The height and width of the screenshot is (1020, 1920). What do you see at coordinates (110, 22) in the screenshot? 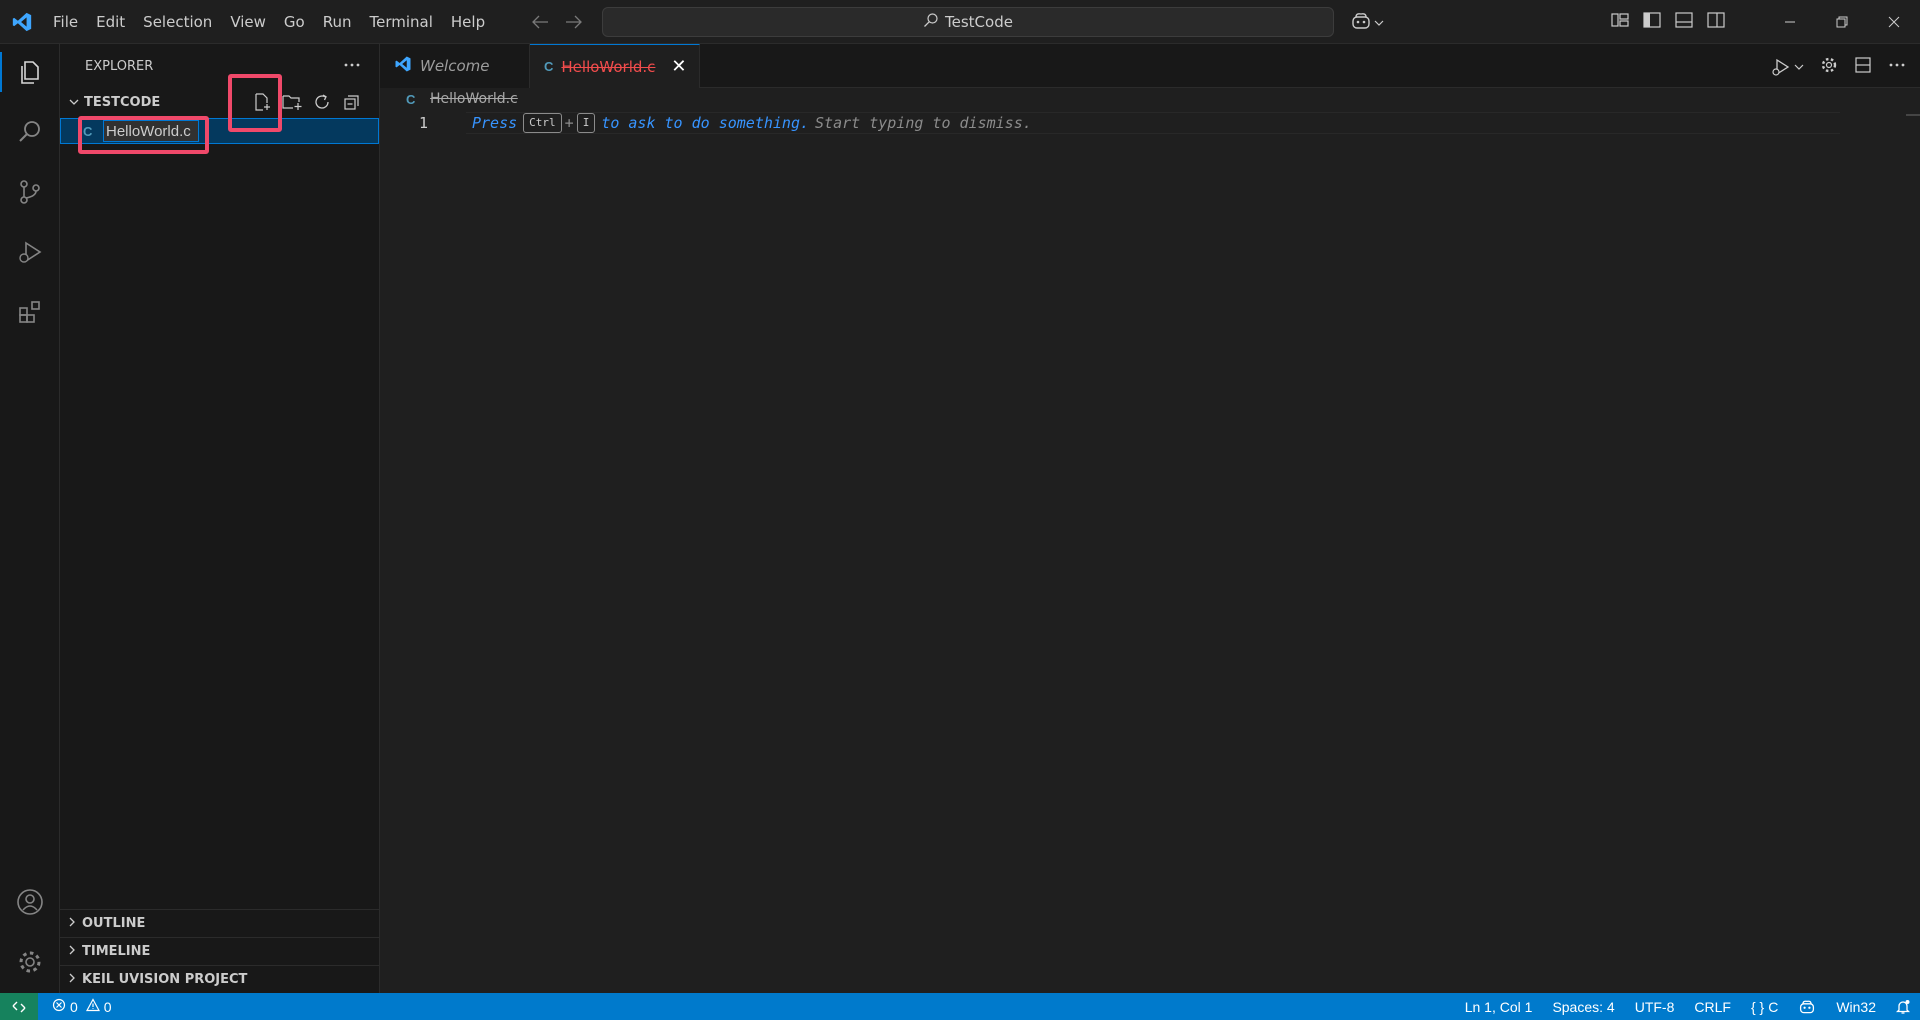
I see `menu-edit: Edit` at bounding box center [110, 22].